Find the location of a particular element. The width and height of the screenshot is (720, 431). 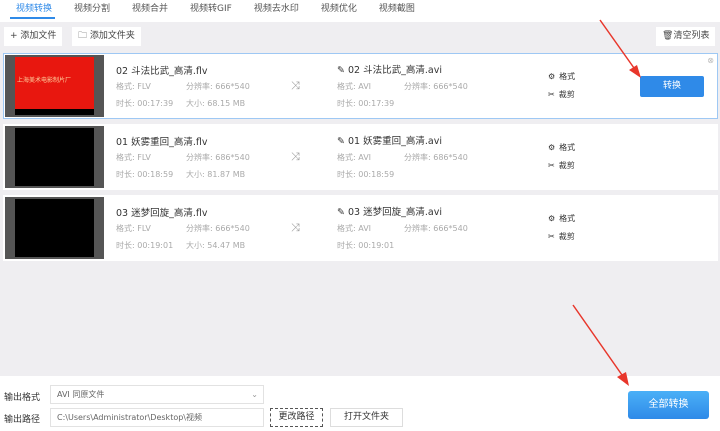

source-size: 81.87 MB is located at coordinates (226, 174).